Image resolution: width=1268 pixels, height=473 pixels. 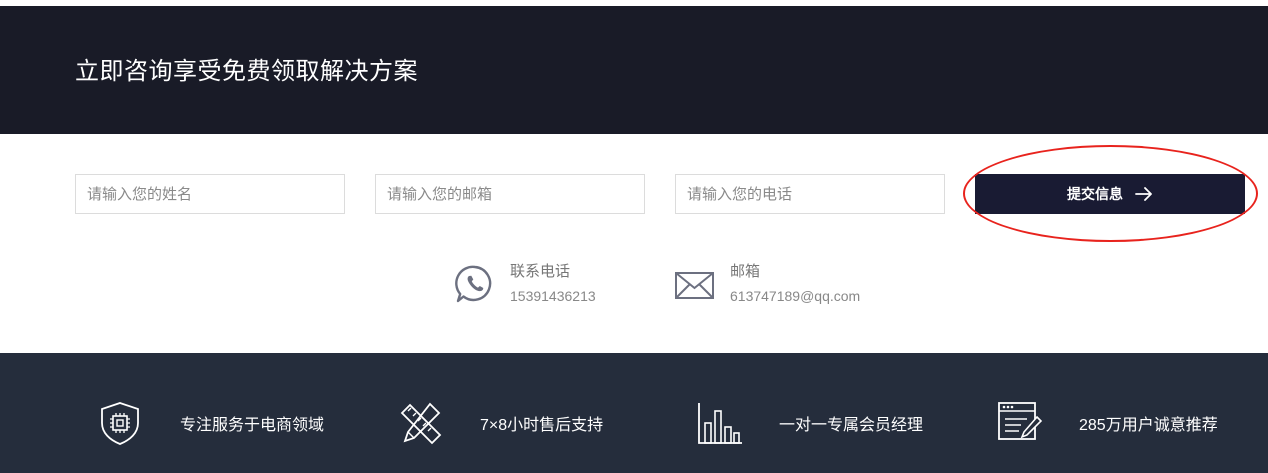 What do you see at coordinates (542, 425) in the screenshot?
I see `feature-text: 7×8小时售后支持` at bounding box center [542, 425].